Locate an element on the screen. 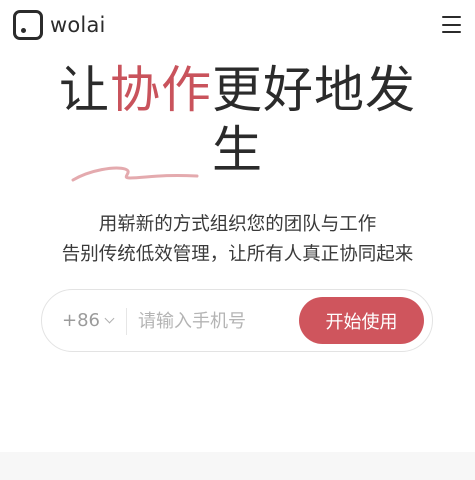  subtitle-line-2: 告别传统低效管理，让所有人真正协同起来 is located at coordinates (237, 254).